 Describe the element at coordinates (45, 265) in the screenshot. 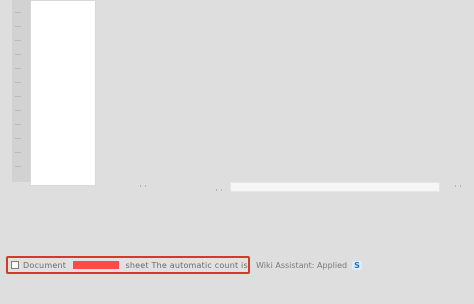

I see `status-text-1: Document` at that location.